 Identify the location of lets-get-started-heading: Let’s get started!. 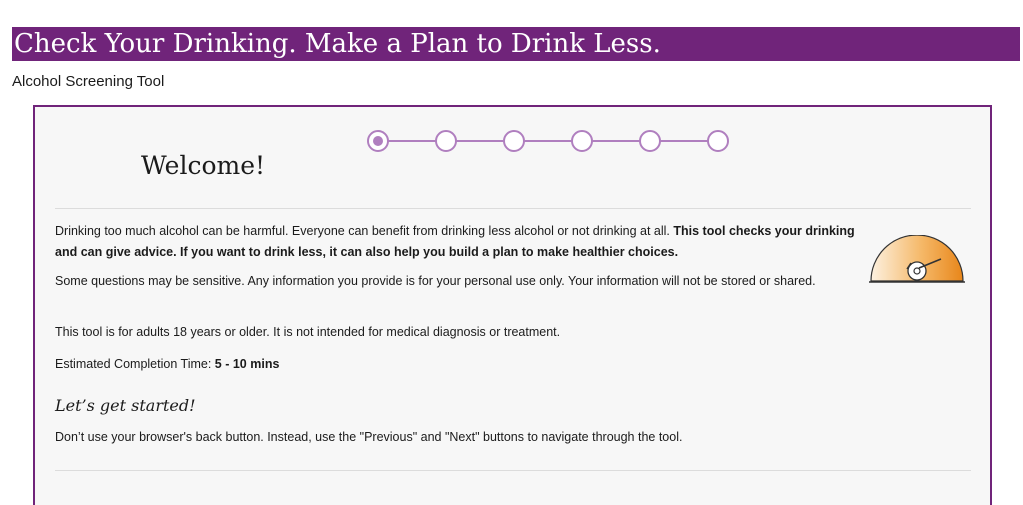
(125, 405).